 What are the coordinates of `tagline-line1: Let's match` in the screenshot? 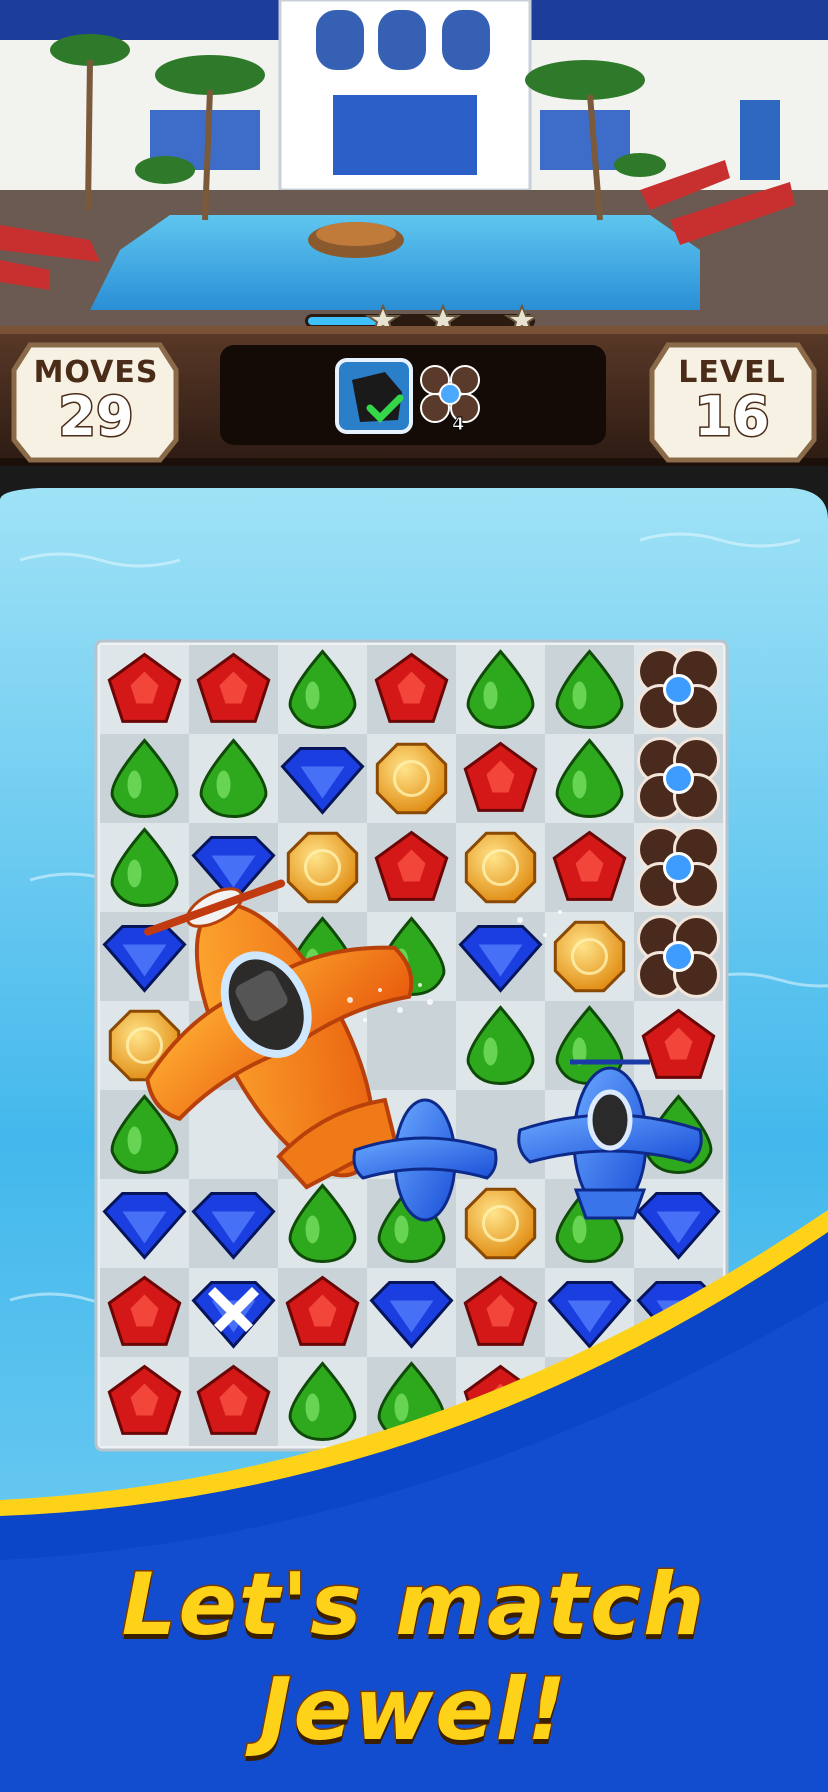 It's located at (413, 1605).